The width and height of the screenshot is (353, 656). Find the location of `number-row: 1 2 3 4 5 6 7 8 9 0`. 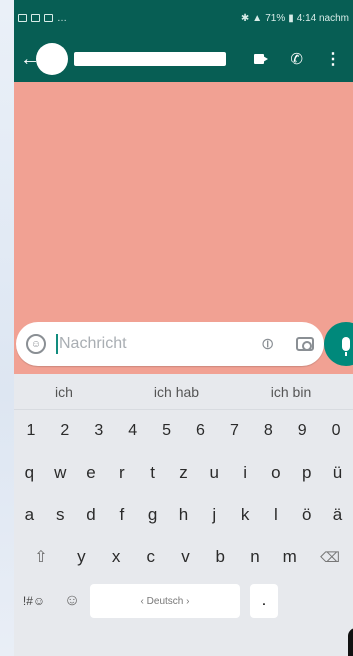

number-row: 1 2 3 4 5 6 7 8 9 0 is located at coordinates (183, 431).